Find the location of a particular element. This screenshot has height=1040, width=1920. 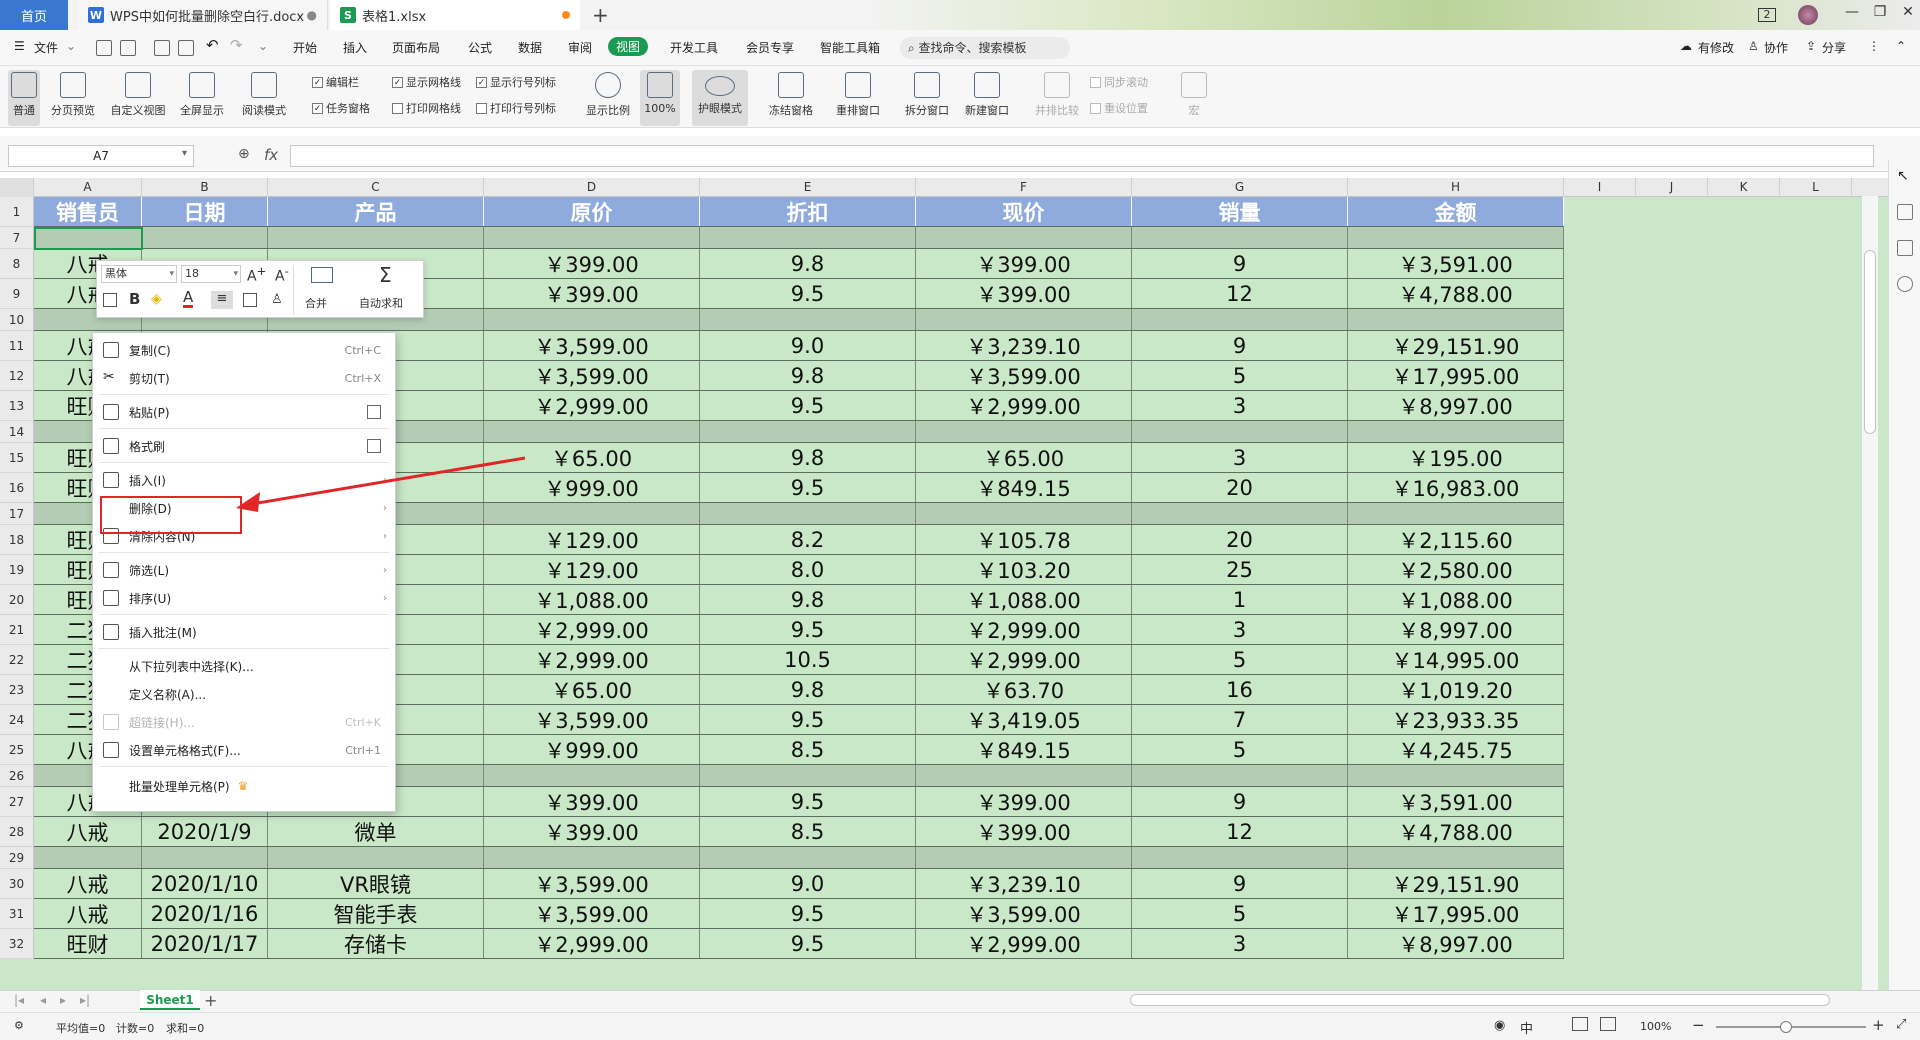

table-cell: 20 is located at coordinates (1240, 487).